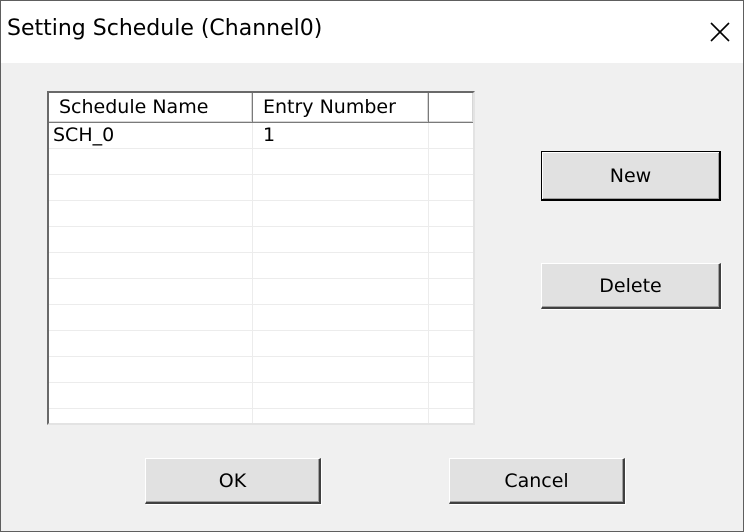  What do you see at coordinates (233, 481) in the screenshot?
I see `ok-button: OK` at bounding box center [233, 481].